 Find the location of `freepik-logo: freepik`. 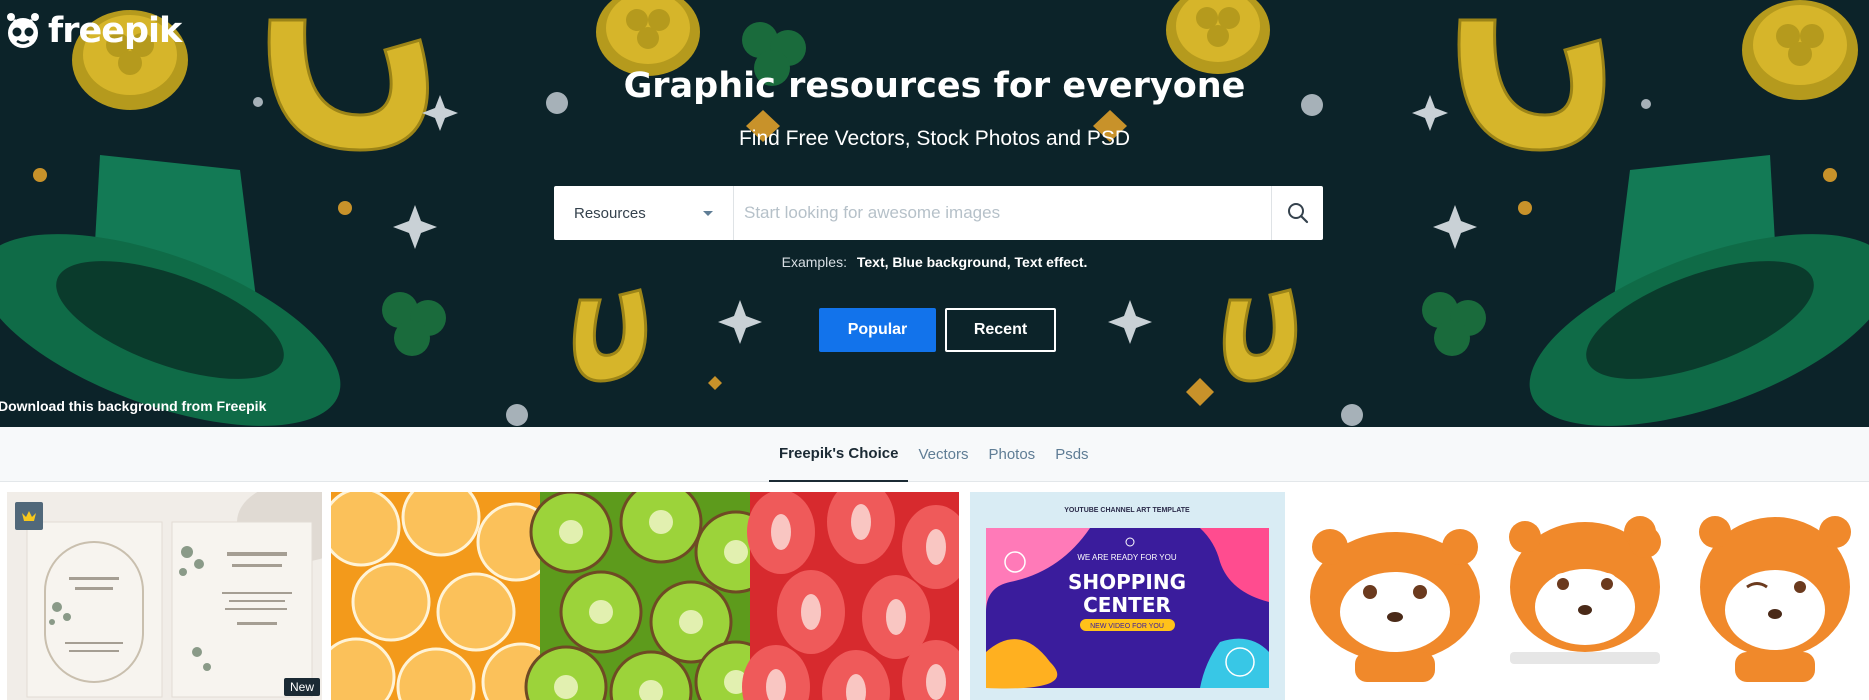

freepik-logo: freepik is located at coordinates (92, 31).